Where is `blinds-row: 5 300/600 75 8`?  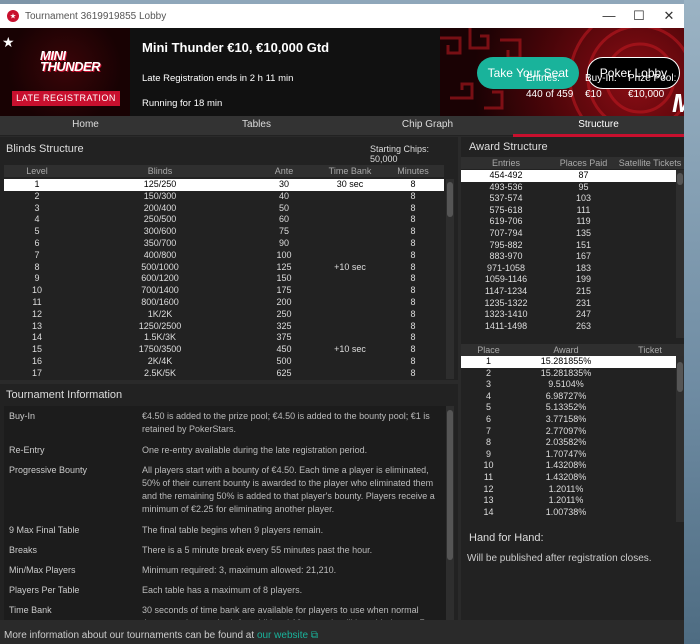 blinds-row: 5 300/600 75 8 is located at coordinates (224, 232).